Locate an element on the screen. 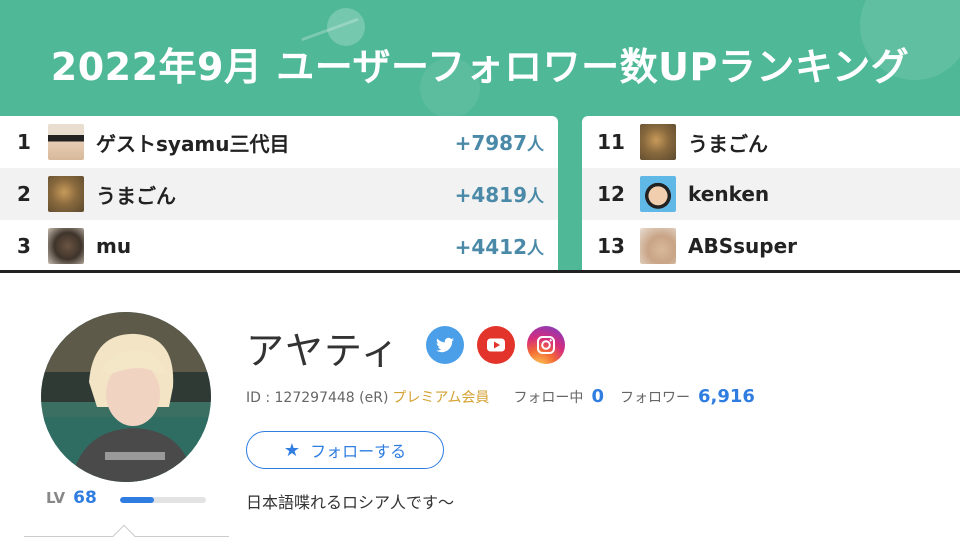 The image size is (960, 540). following-count: 0 is located at coordinates (597, 396).